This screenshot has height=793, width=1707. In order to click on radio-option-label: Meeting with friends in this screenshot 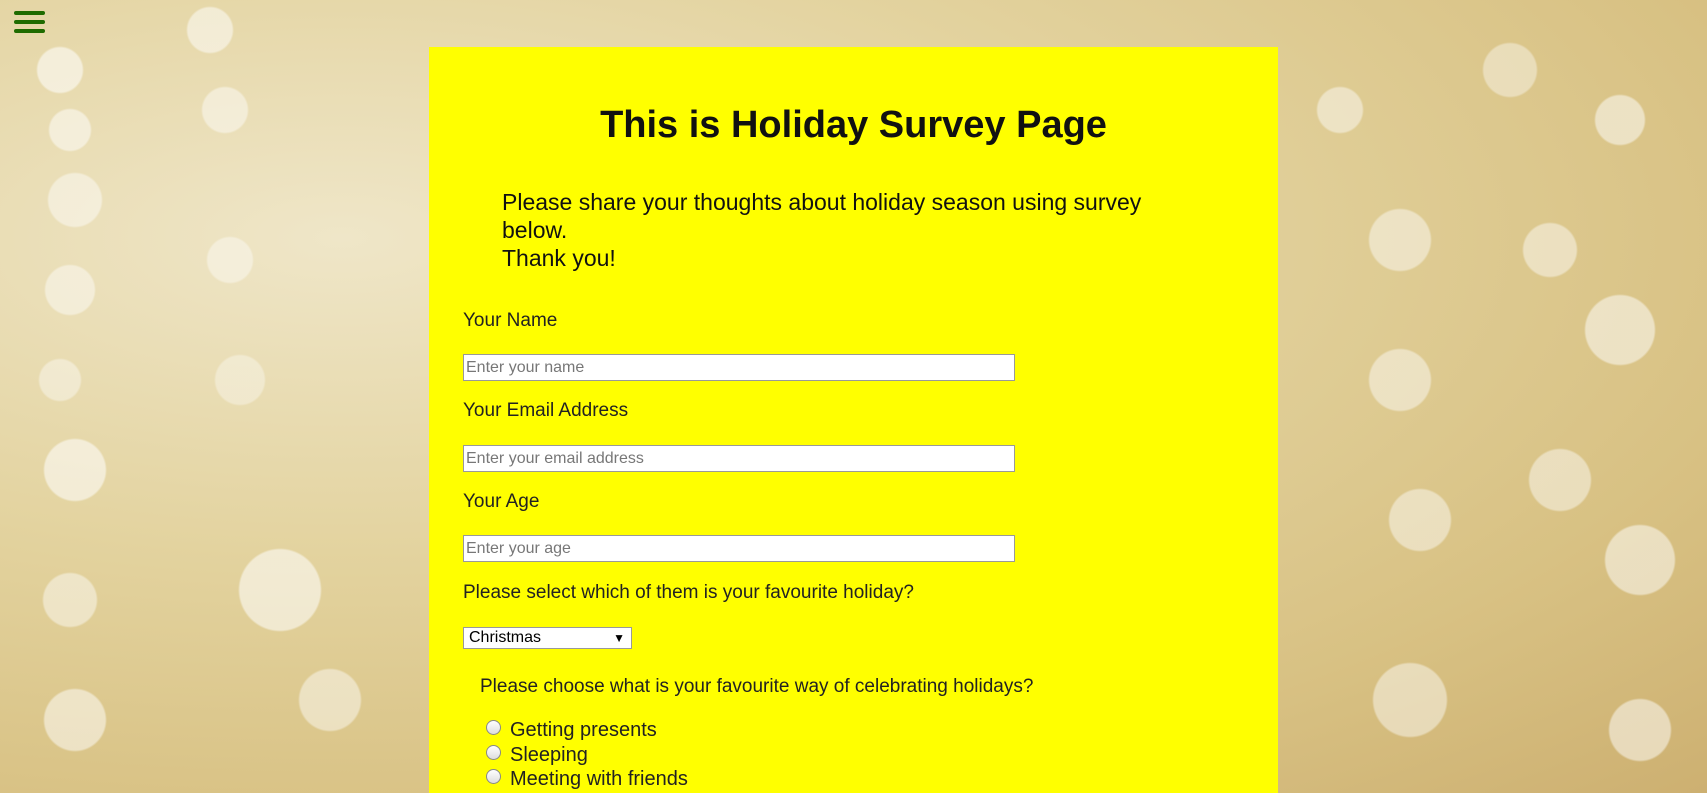, I will do `click(599, 779)`.